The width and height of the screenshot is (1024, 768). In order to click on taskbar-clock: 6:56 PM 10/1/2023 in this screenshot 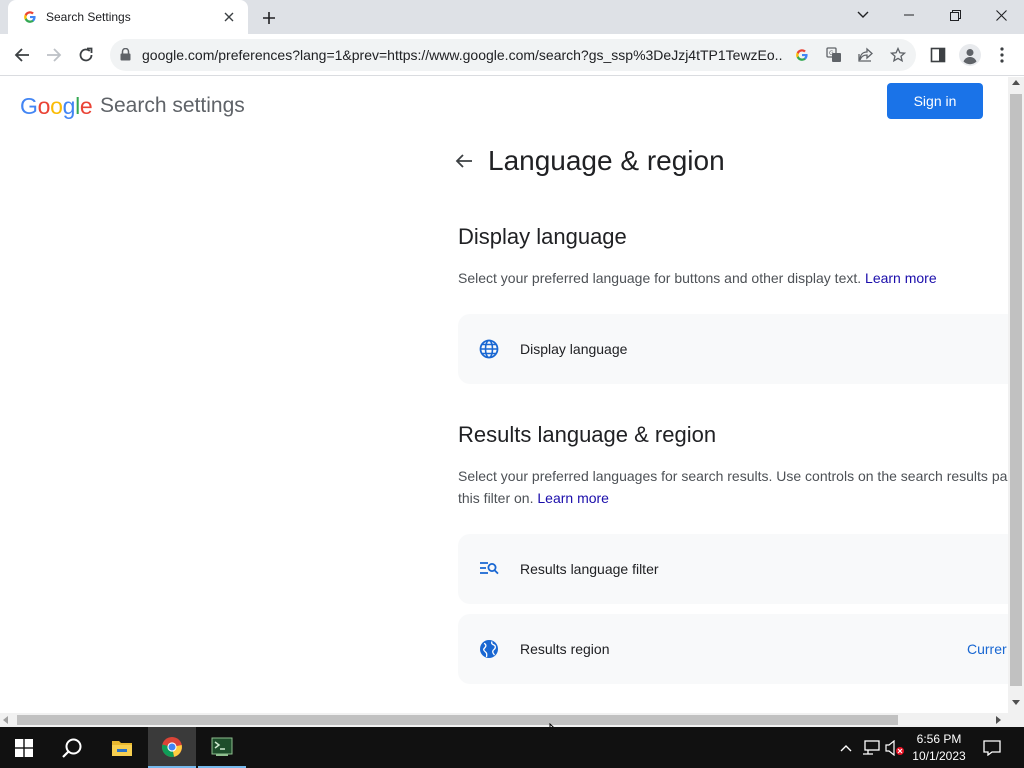, I will do `click(939, 748)`.